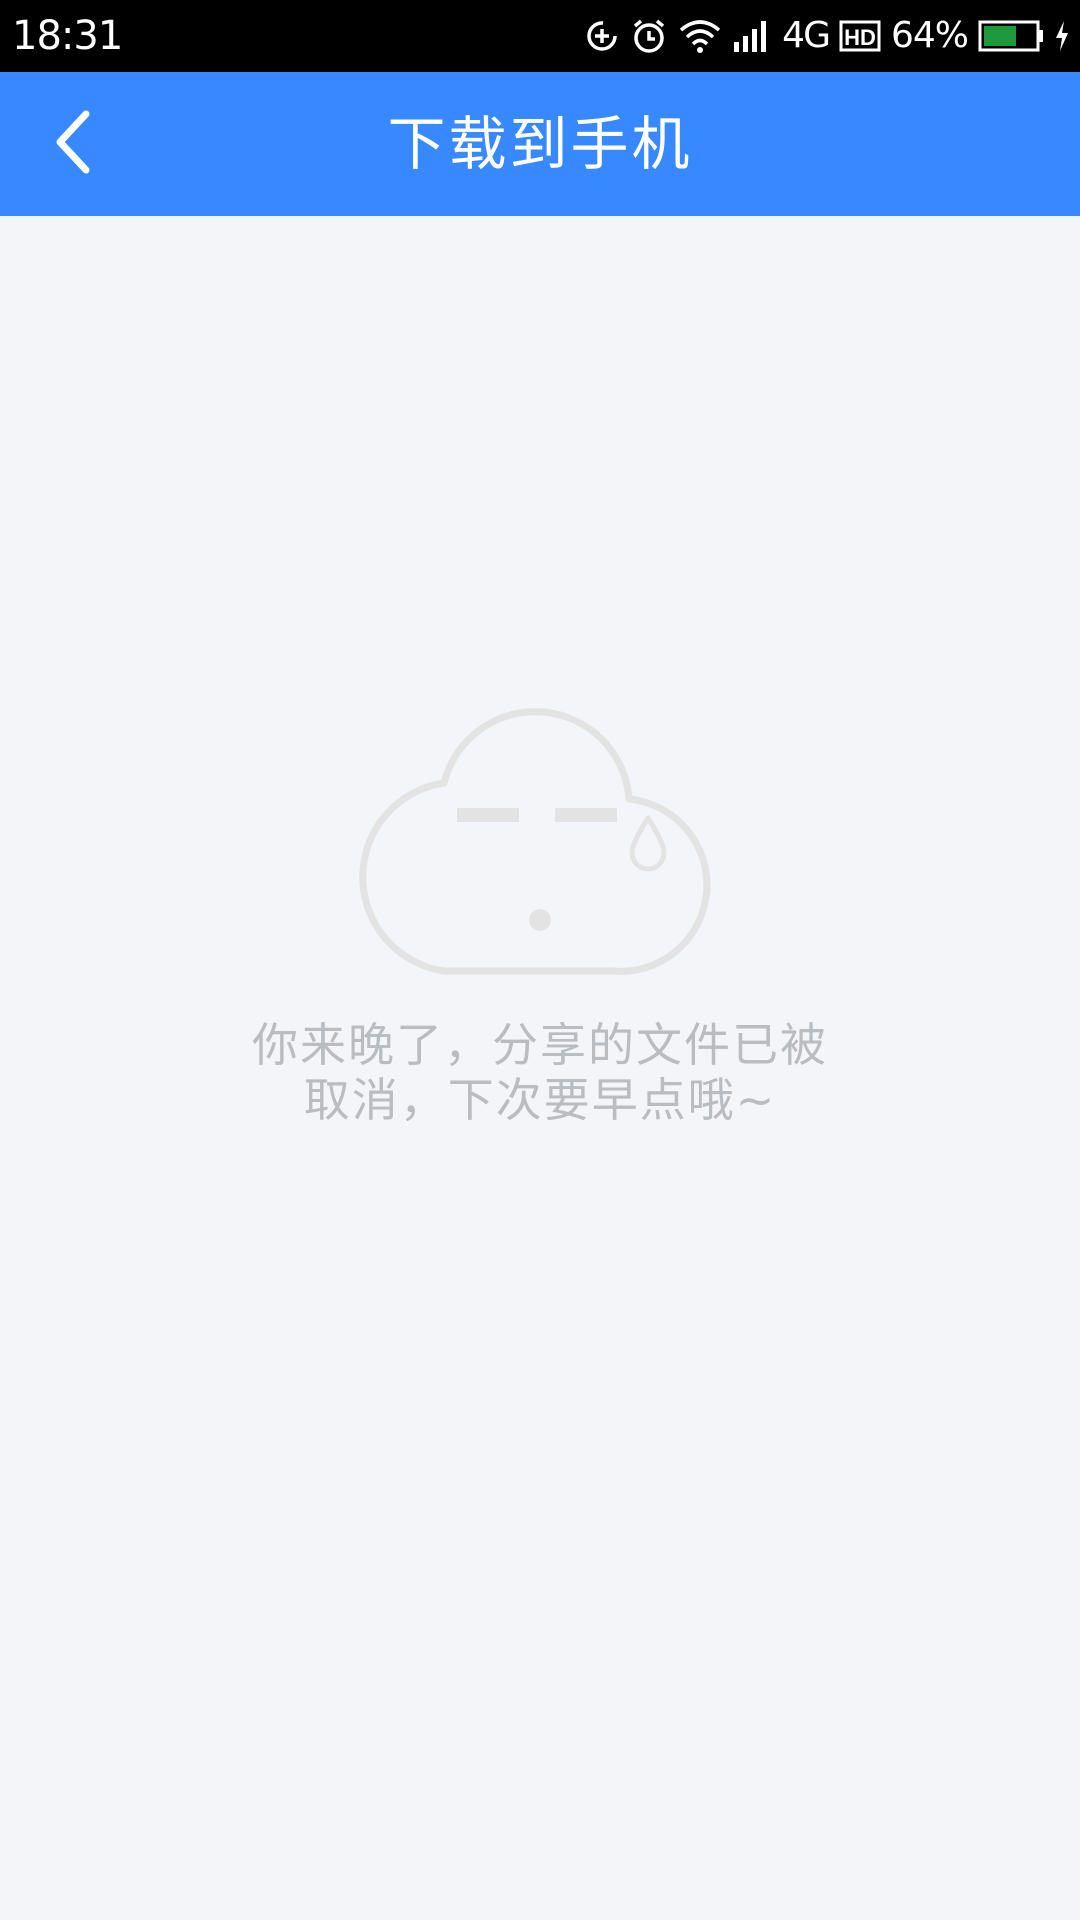 The width and height of the screenshot is (1080, 1920). Describe the element at coordinates (1062, 36) in the screenshot. I see `charging-icon` at that location.